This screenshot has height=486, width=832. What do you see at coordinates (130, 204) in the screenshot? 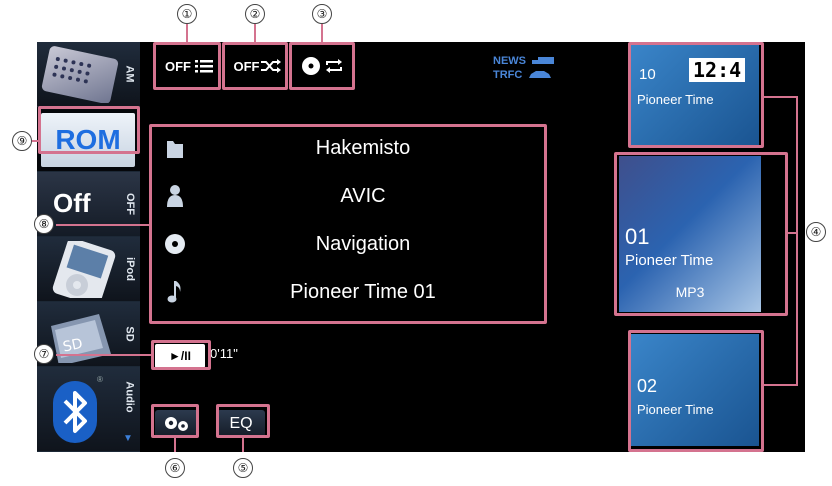
I see `source-off-label: OFF` at bounding box center [130, 204].